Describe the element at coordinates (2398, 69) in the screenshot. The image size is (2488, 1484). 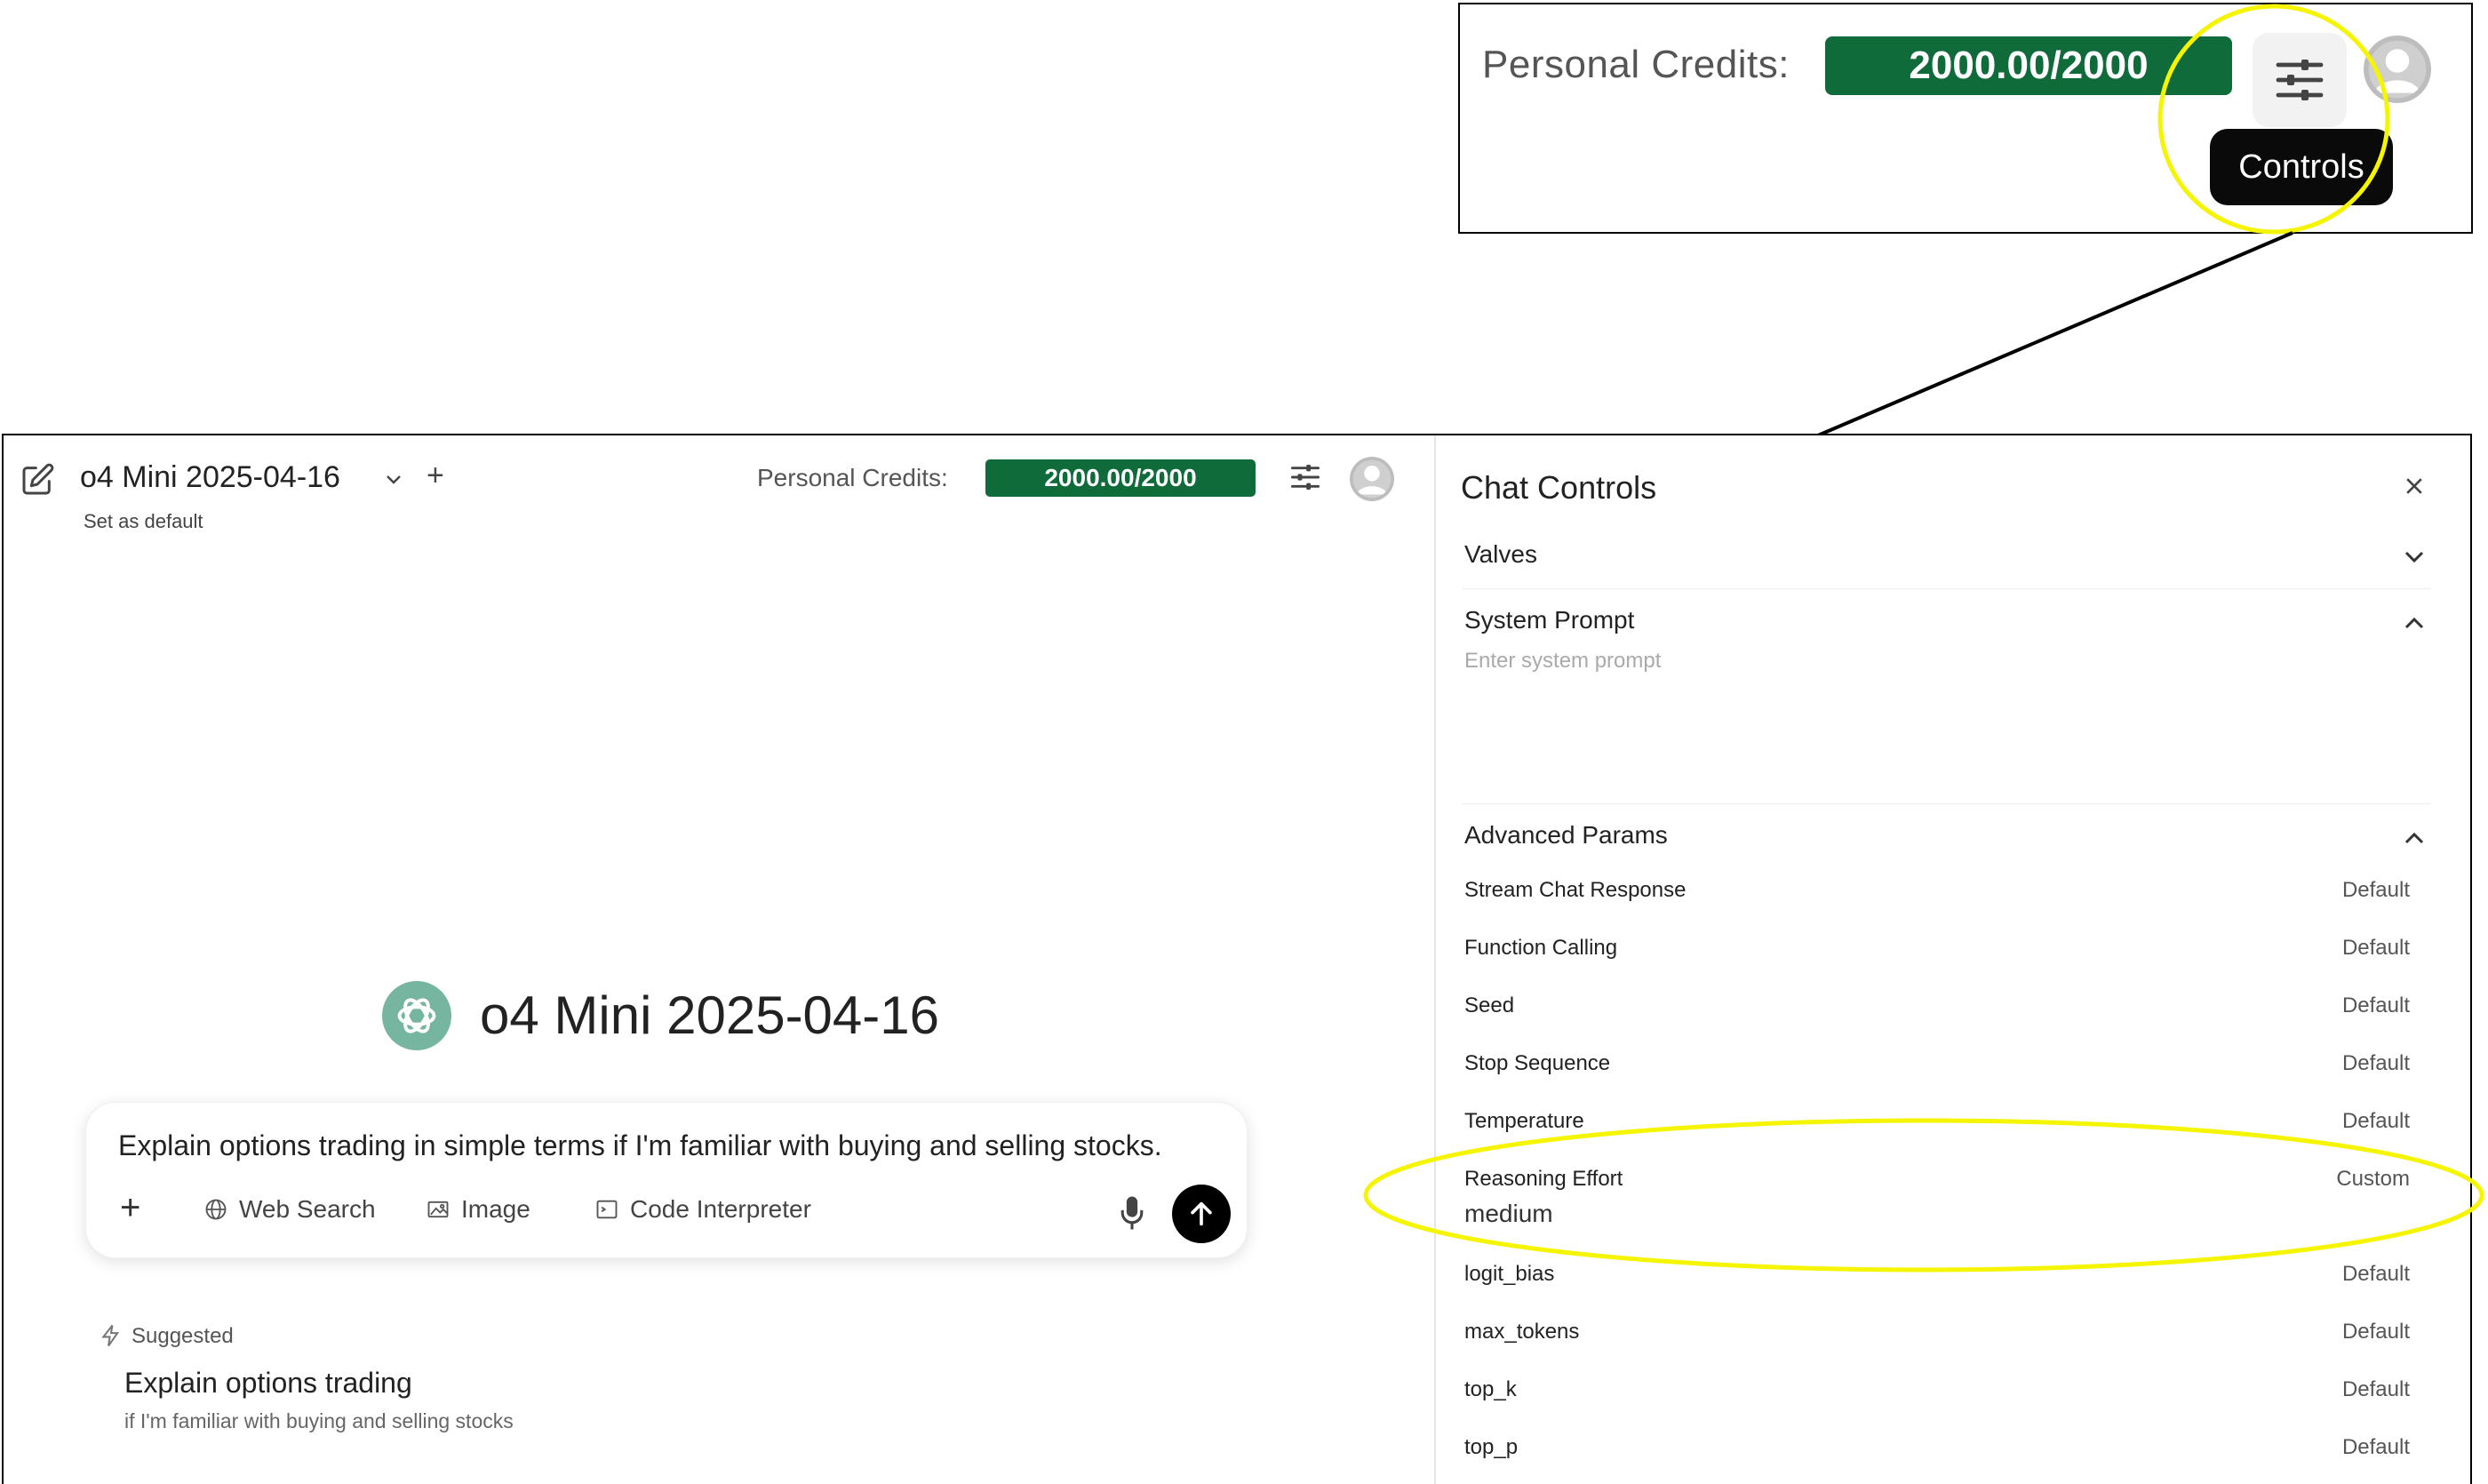
I see `zoom-avatar-icon` at that location.